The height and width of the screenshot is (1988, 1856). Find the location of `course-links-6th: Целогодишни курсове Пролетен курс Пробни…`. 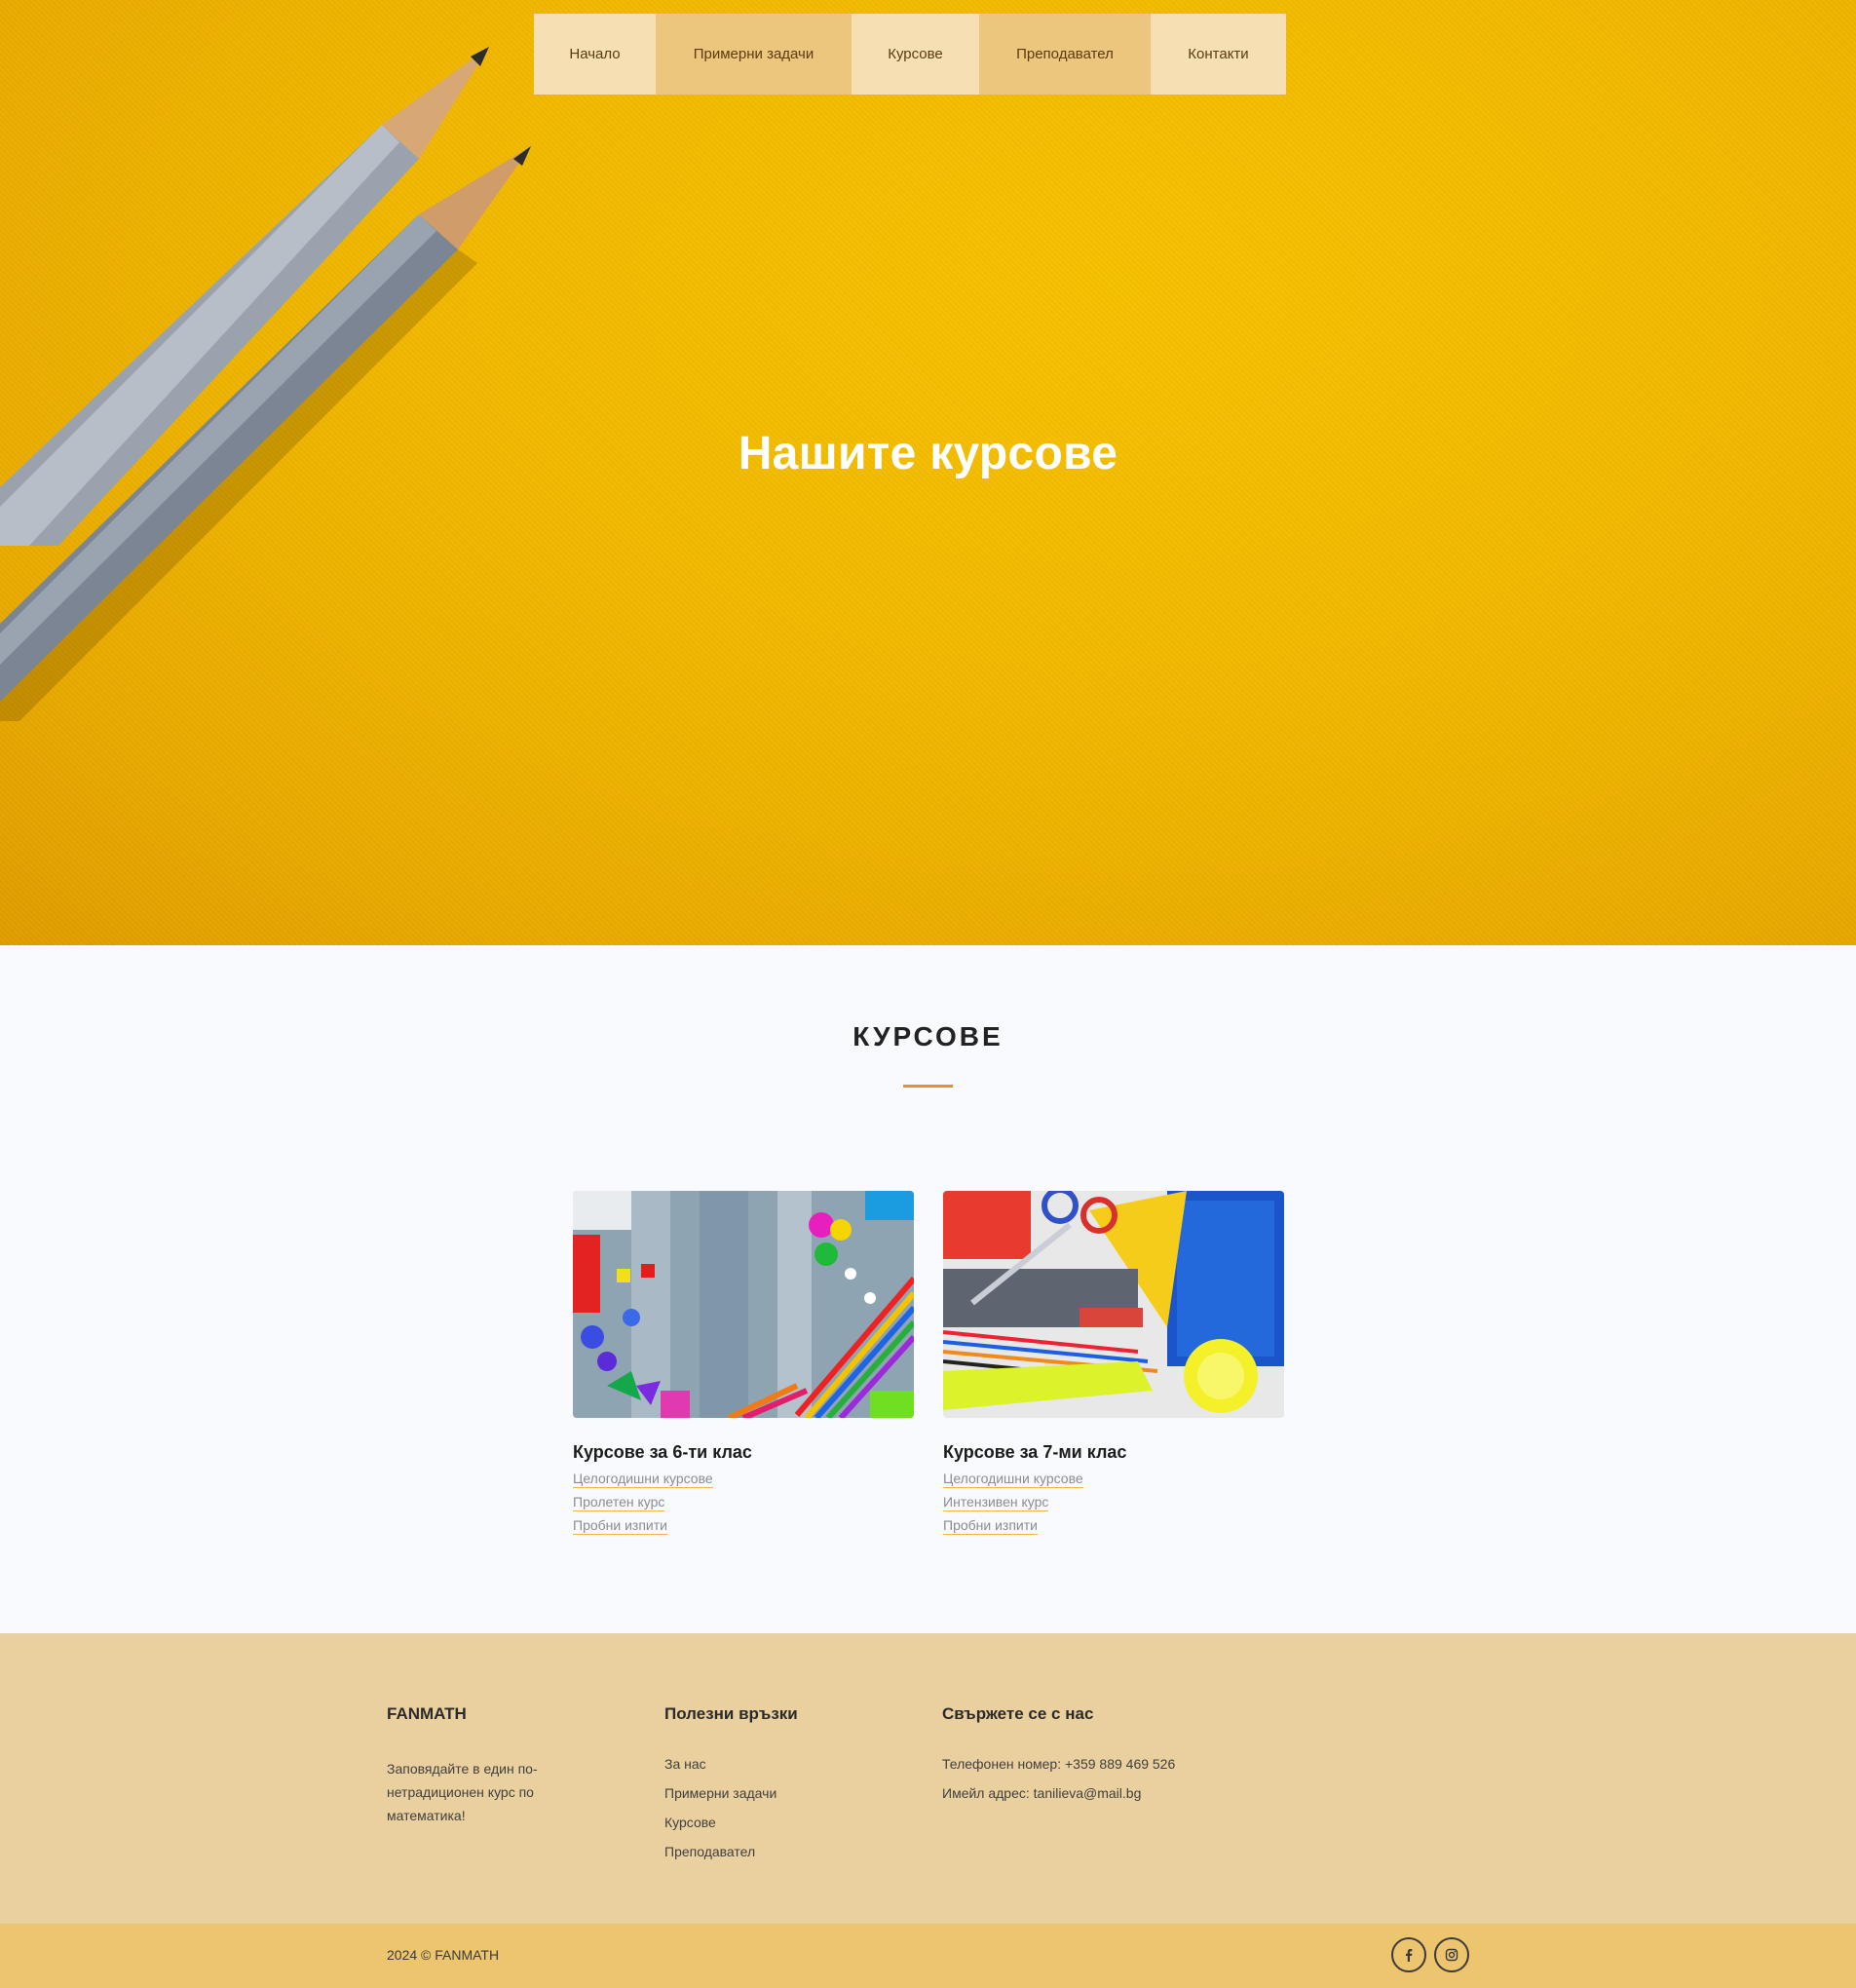

course-links-6th: Целогодишни курсове Пролетен курс Пробни… is located at coordinates (743, 1504).